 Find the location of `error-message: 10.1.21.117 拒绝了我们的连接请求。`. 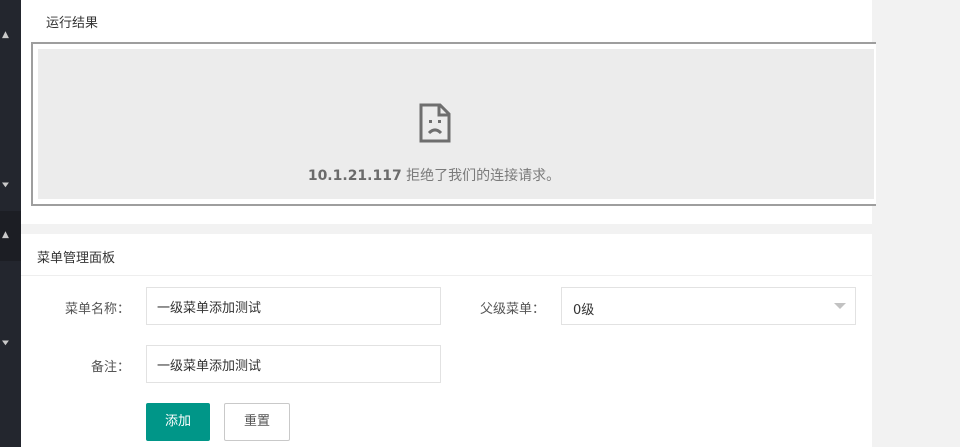

error-message: 10.1.21.117 拒绝了我们的连接请求。 is located at coordinates (434, 175).